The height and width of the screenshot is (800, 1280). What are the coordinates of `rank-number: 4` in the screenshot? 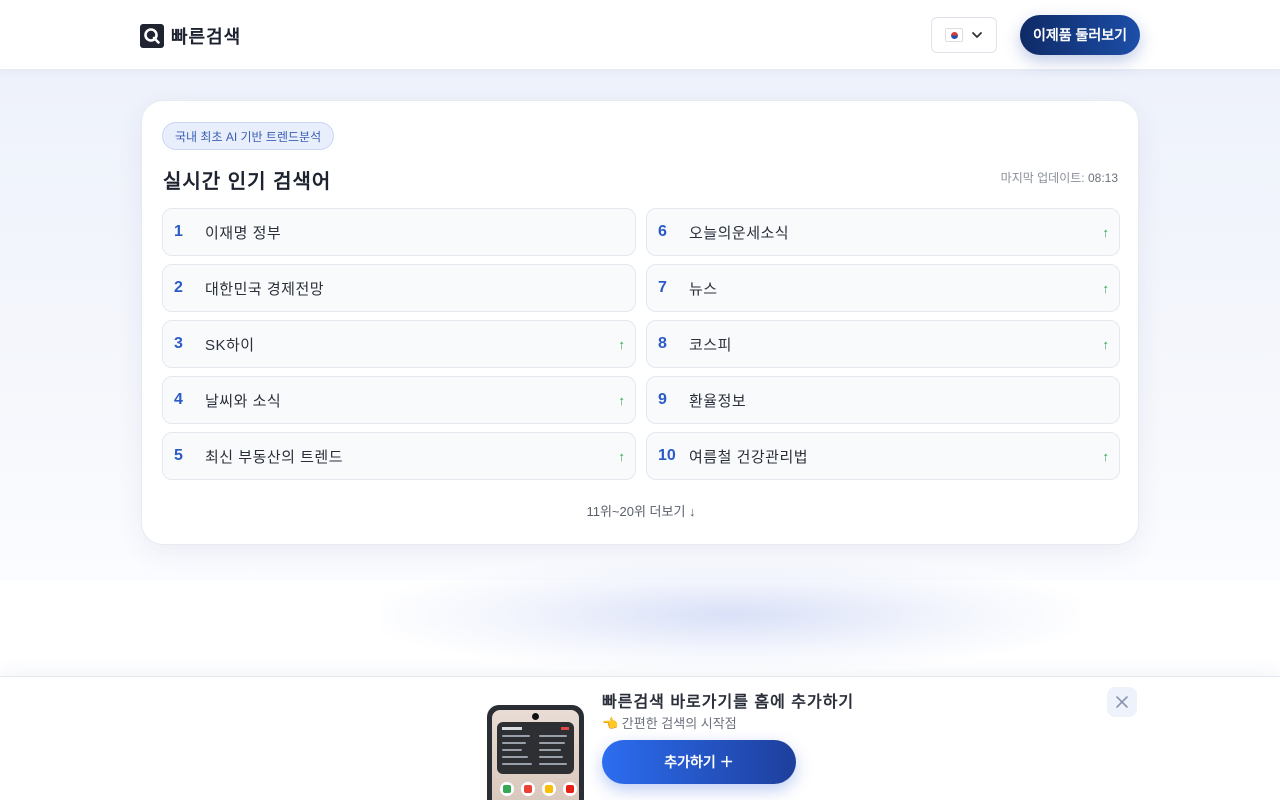 It's located at (178, 399).